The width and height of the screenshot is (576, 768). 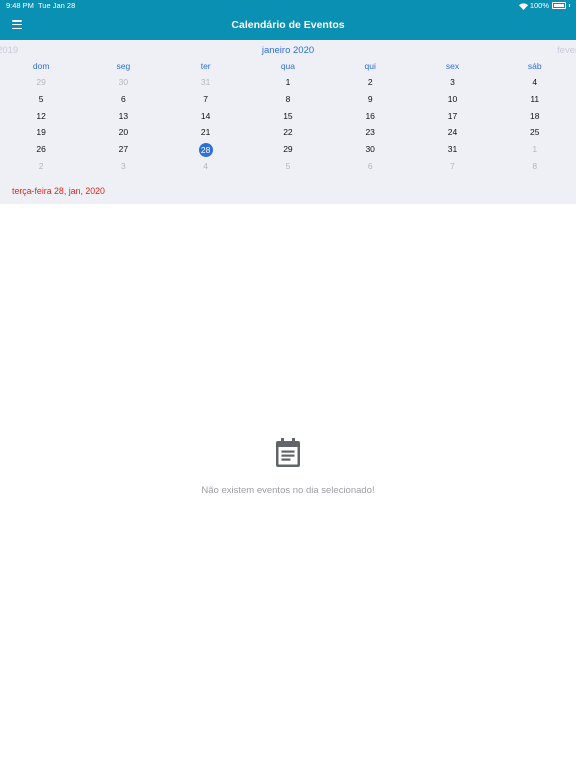 What do you see at coordinates (370, 132) in the screenshot?
I see `calendar-day: 23` at bounding box center [370, 132].